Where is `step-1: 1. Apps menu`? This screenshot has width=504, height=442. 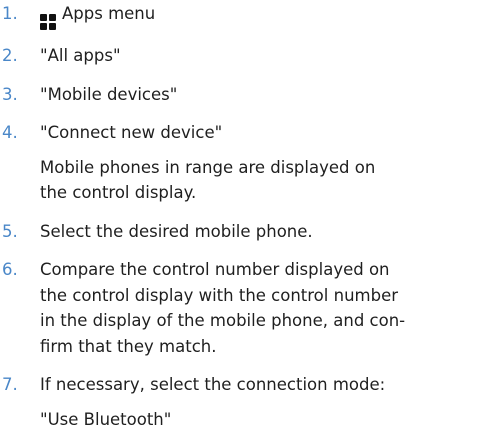 step-1: 1. Apps menu is located at coordinates (247, 15).